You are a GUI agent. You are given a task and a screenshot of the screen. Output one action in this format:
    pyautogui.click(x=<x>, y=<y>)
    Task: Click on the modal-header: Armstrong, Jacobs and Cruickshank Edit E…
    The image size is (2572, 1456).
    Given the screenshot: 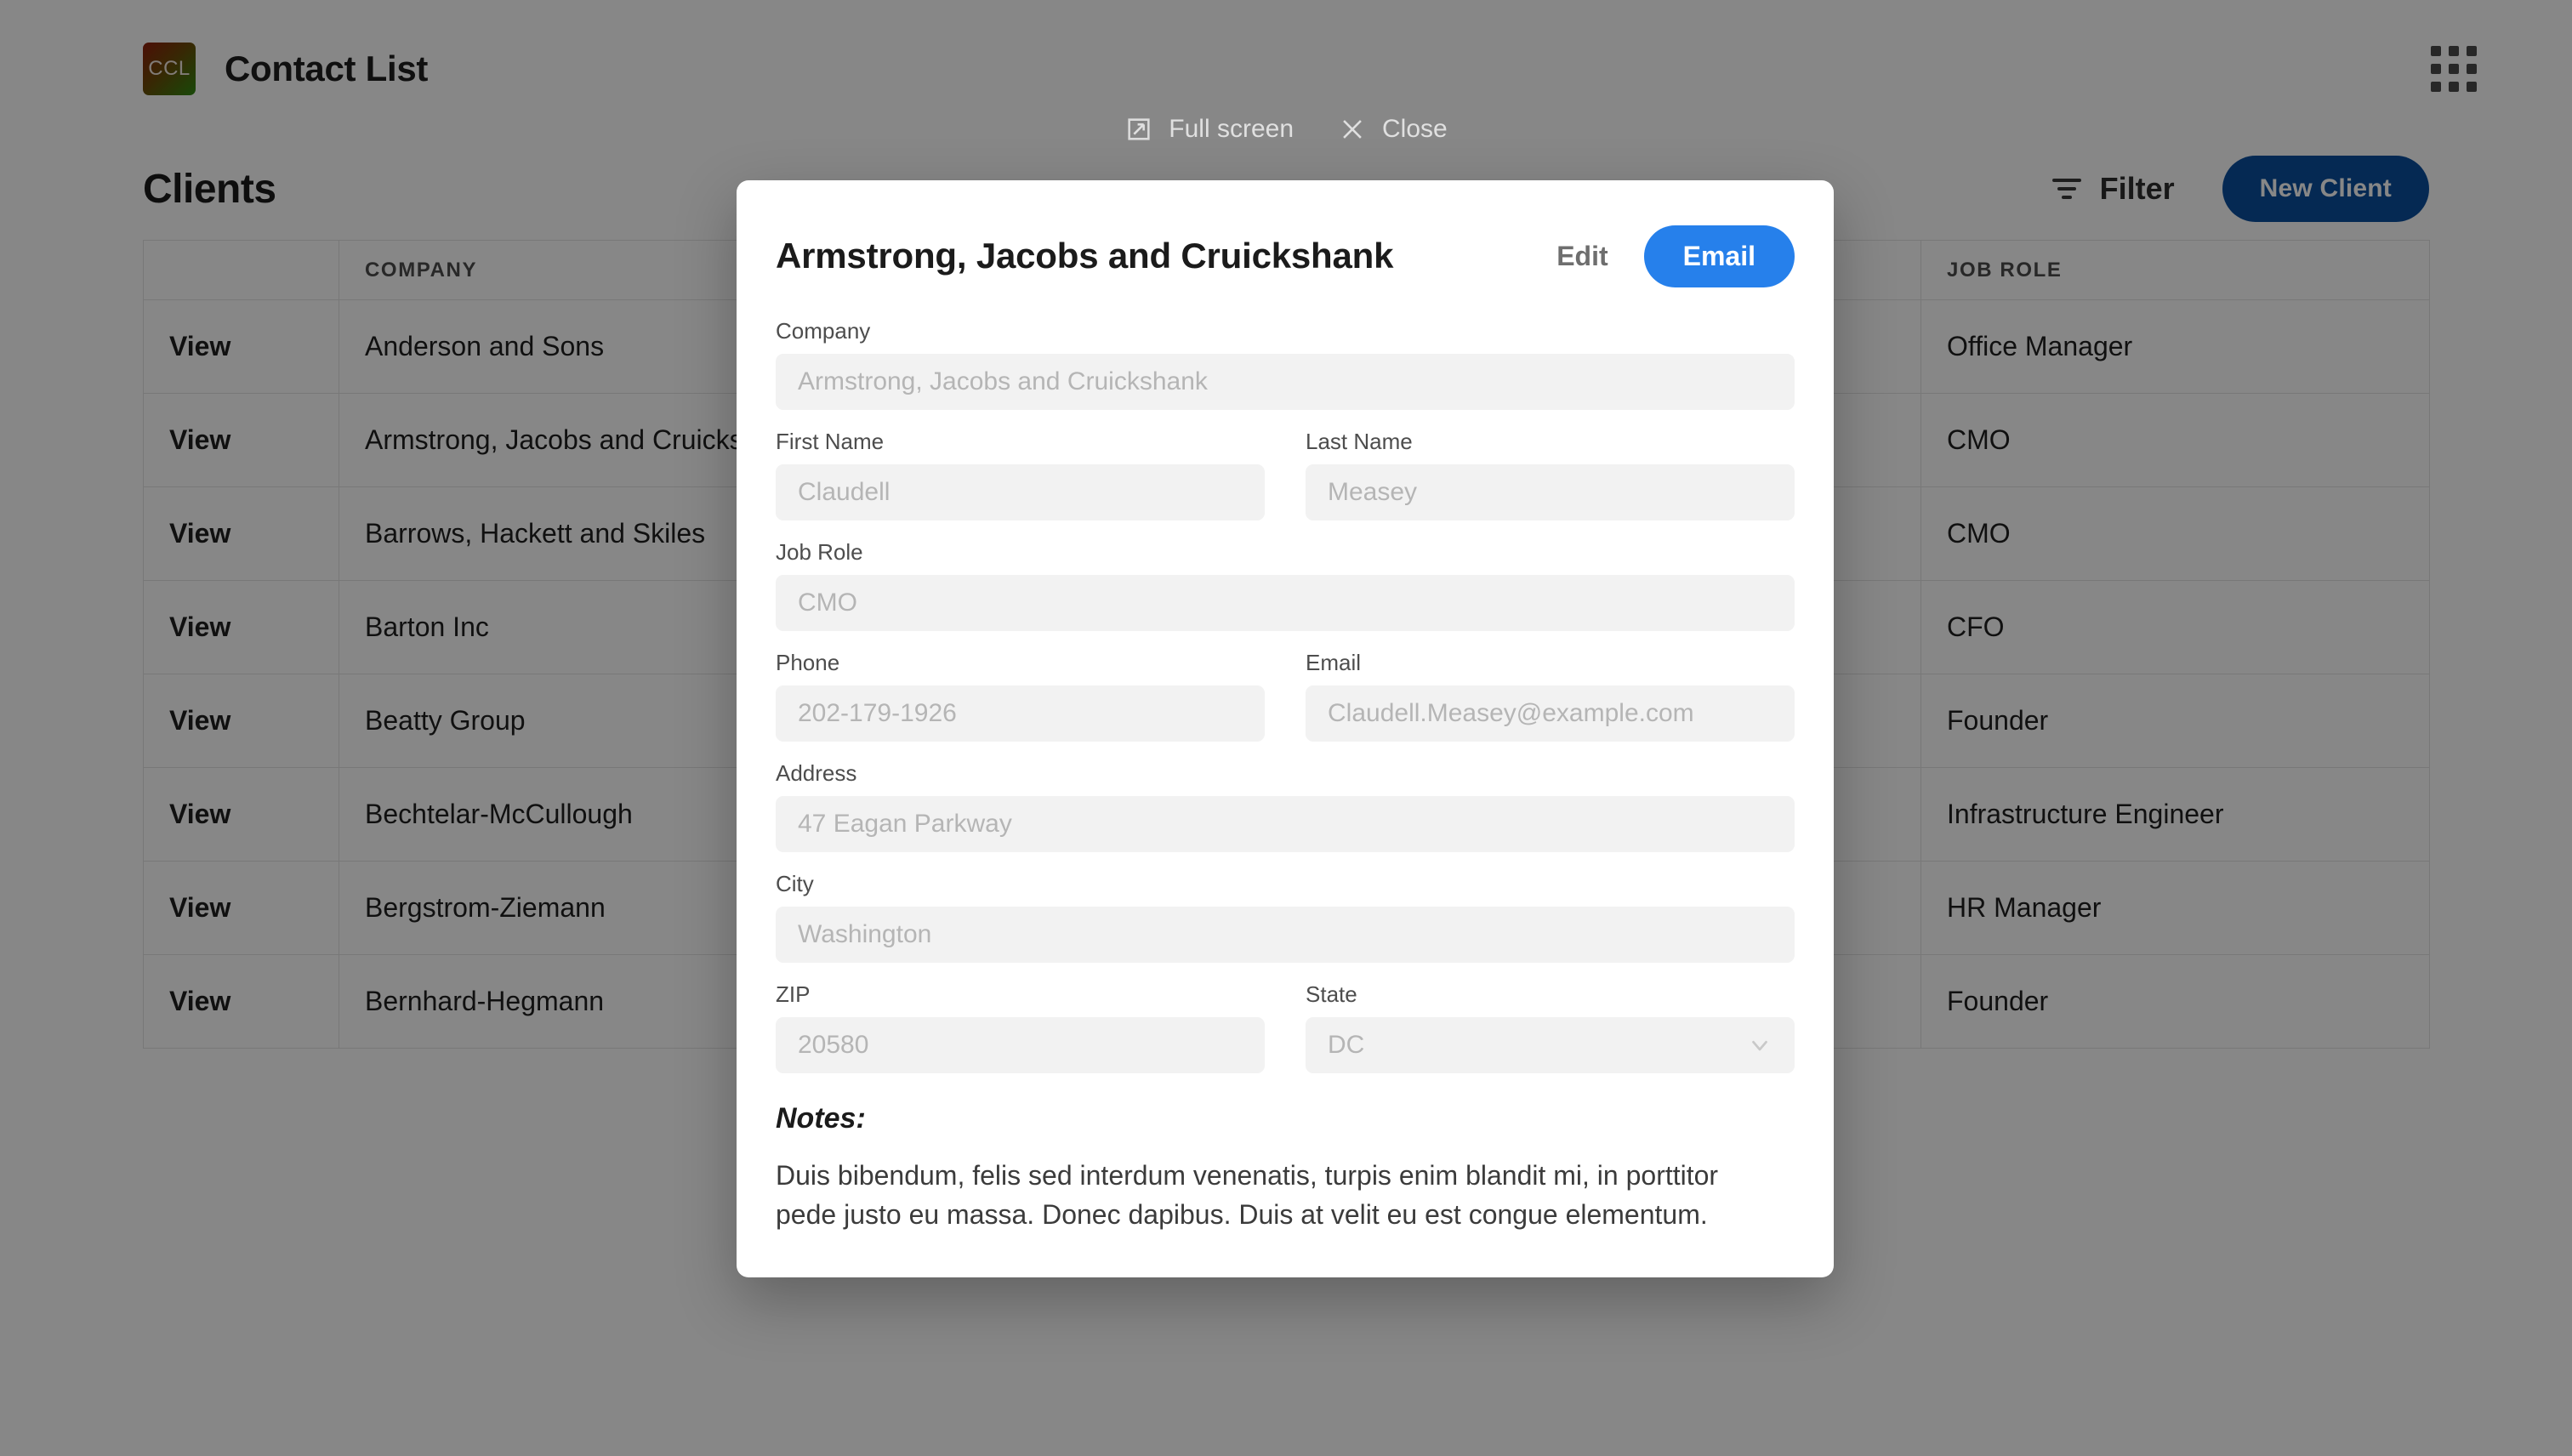 What is the action you would take?
    pyautogui.click(x=1286, y=256)
    